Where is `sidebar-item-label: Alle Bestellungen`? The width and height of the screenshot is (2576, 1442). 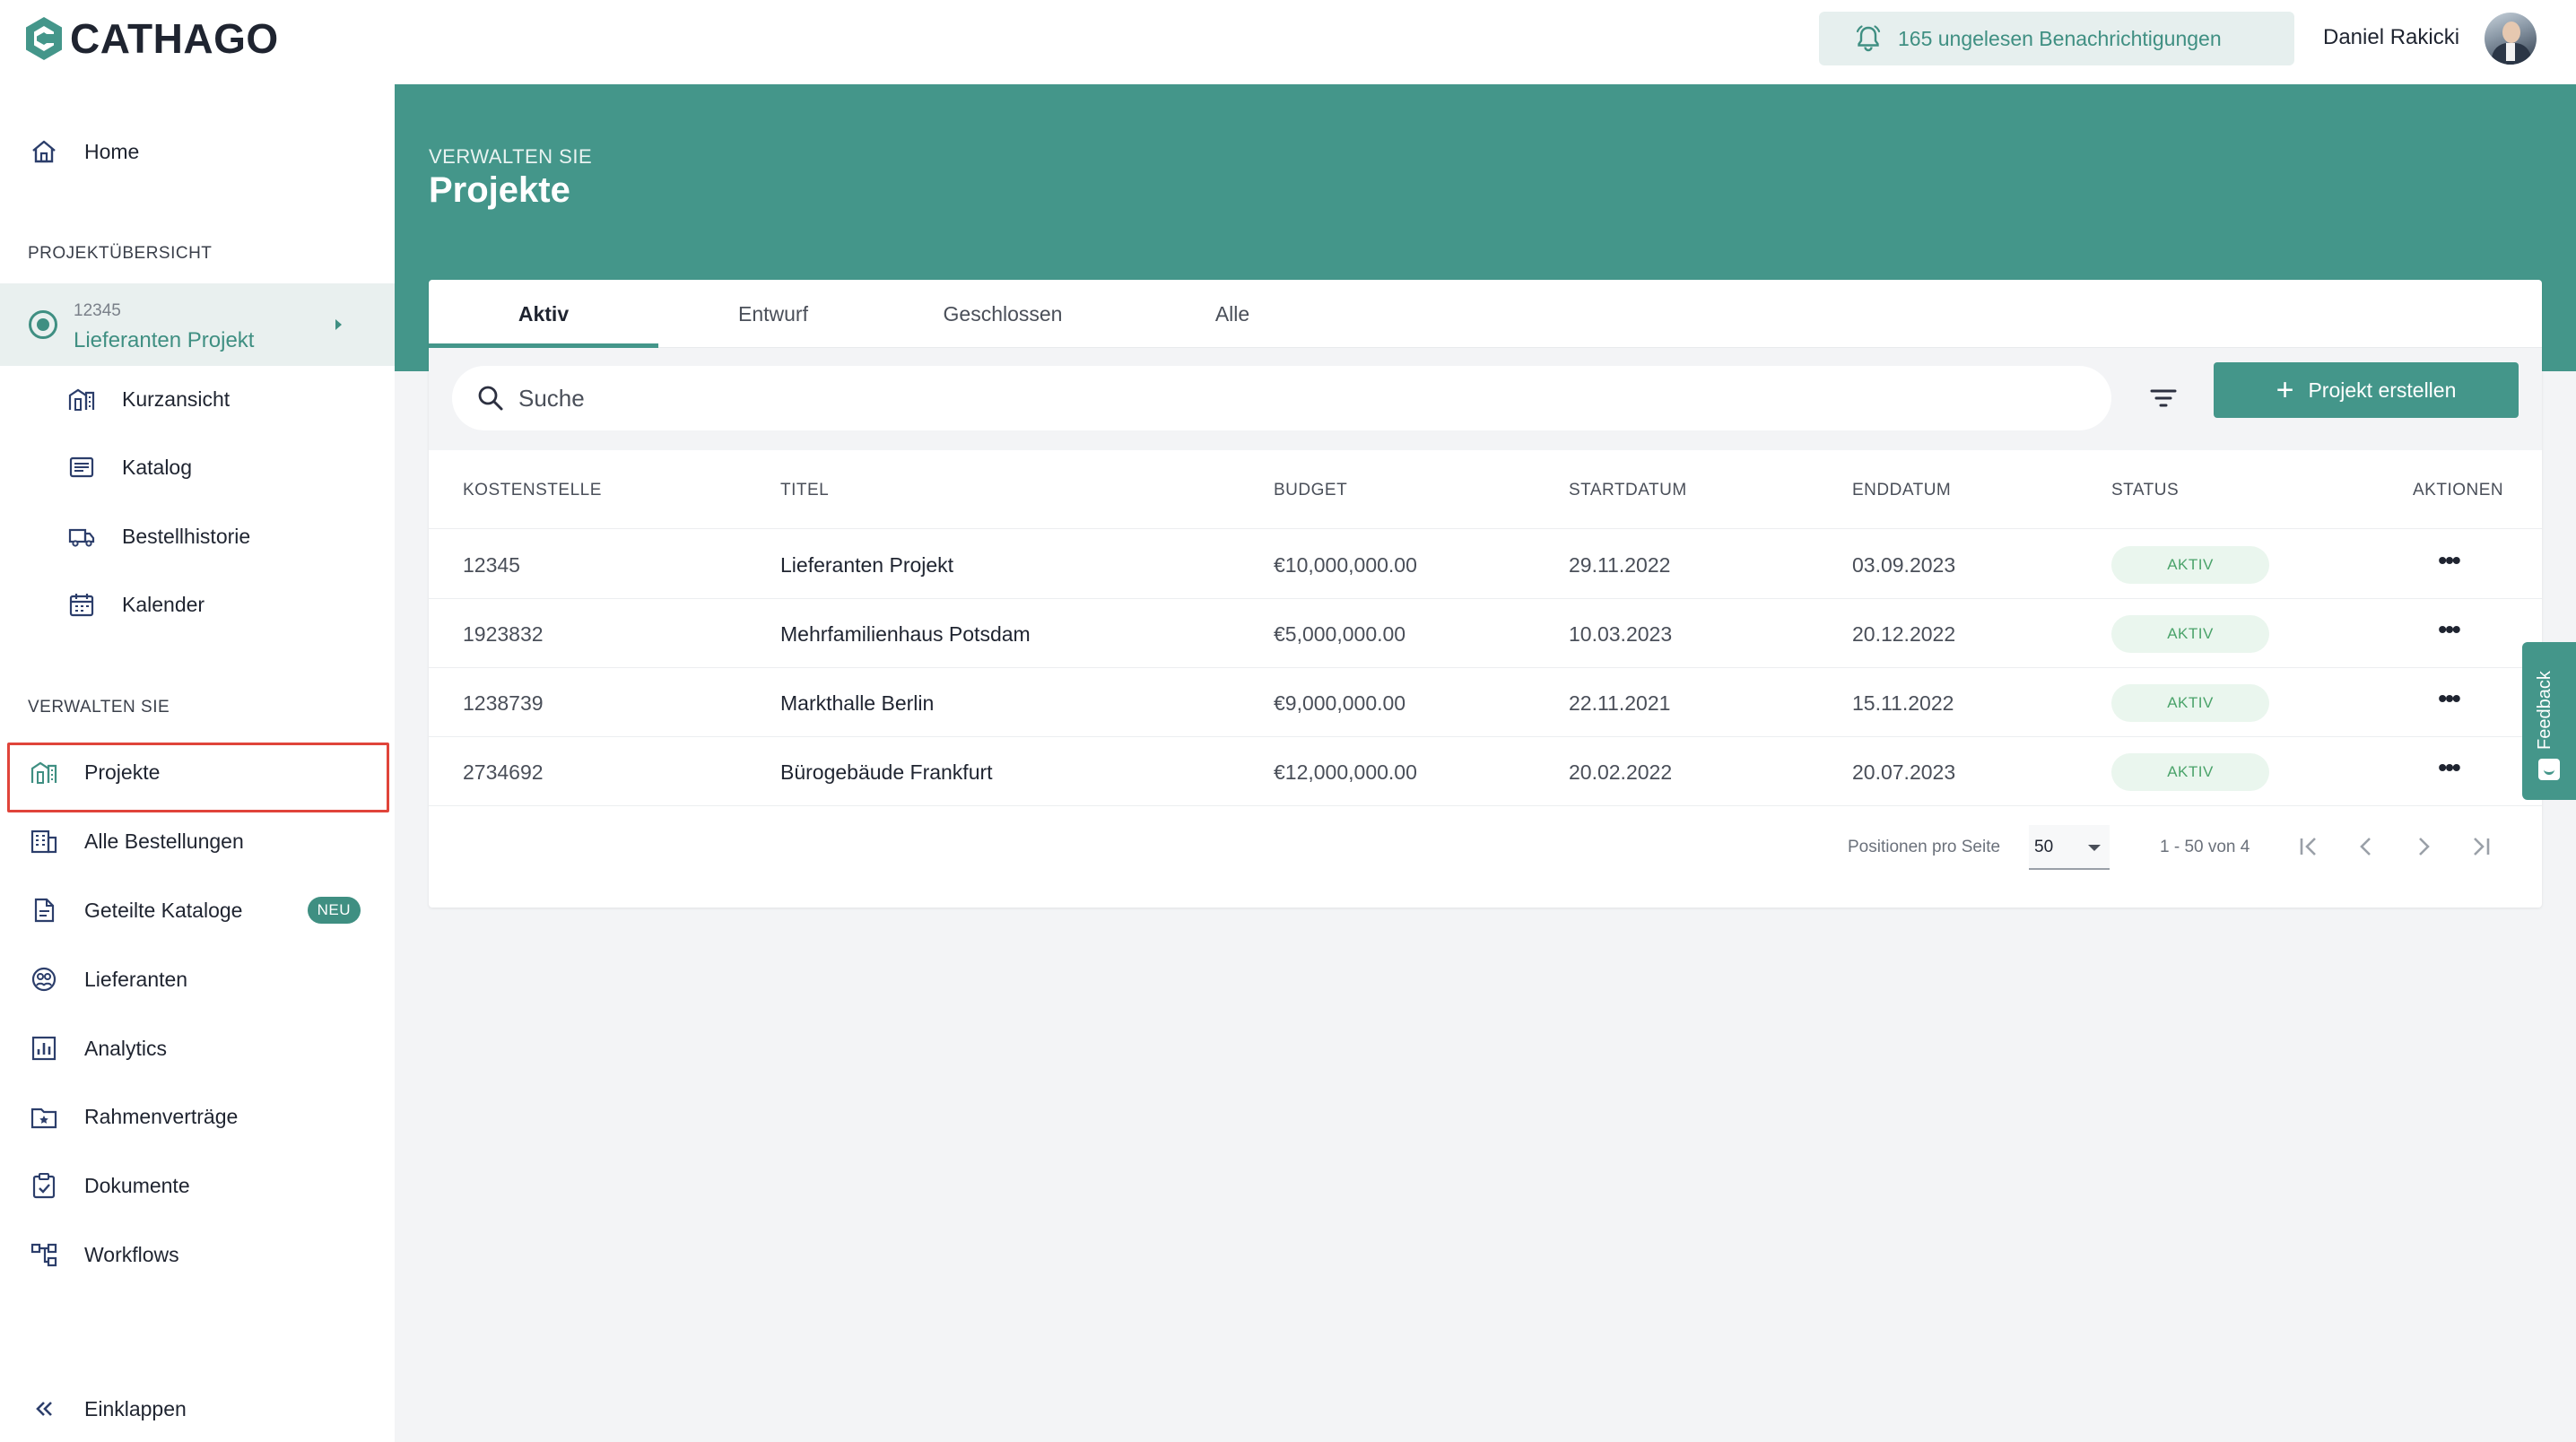 sidebar-item-label: Alle Bestellungen is located at coordinates (164, 841).